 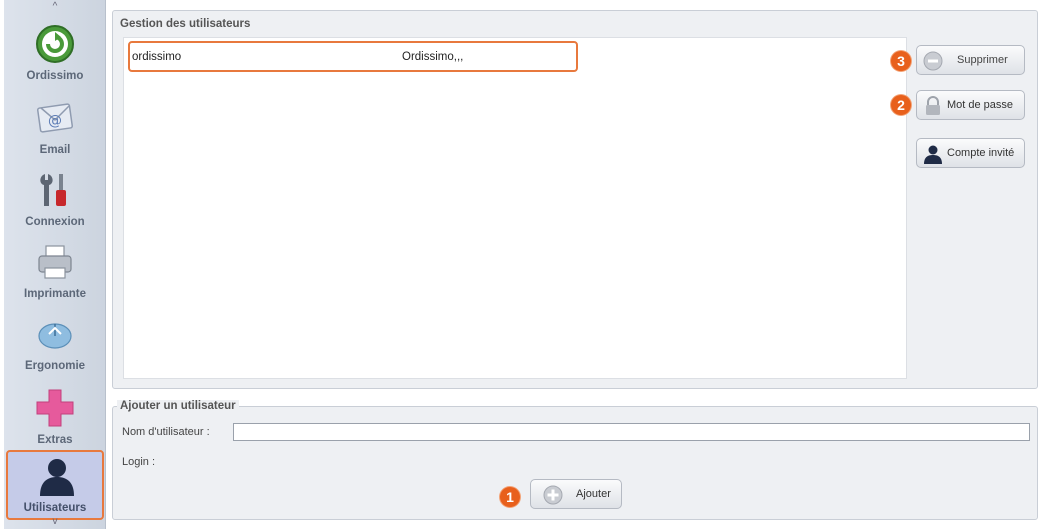 I want to click on user-login: ordissimo, so click(x=157, y=57).